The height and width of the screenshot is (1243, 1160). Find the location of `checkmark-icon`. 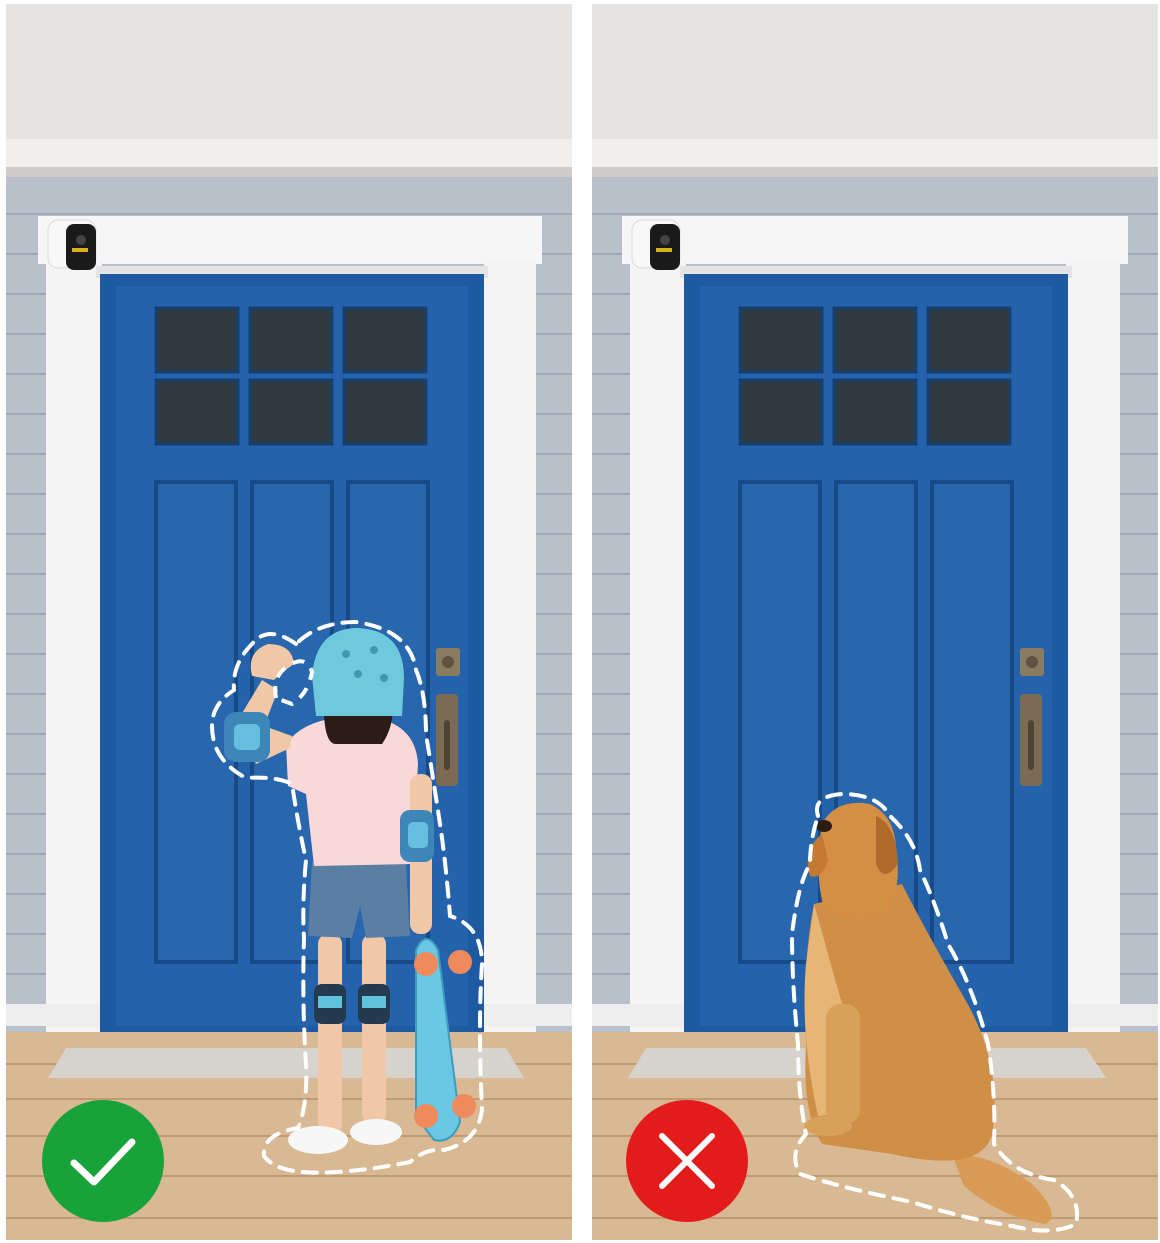

checkmark-icon is located at coordinates (103, 1161).